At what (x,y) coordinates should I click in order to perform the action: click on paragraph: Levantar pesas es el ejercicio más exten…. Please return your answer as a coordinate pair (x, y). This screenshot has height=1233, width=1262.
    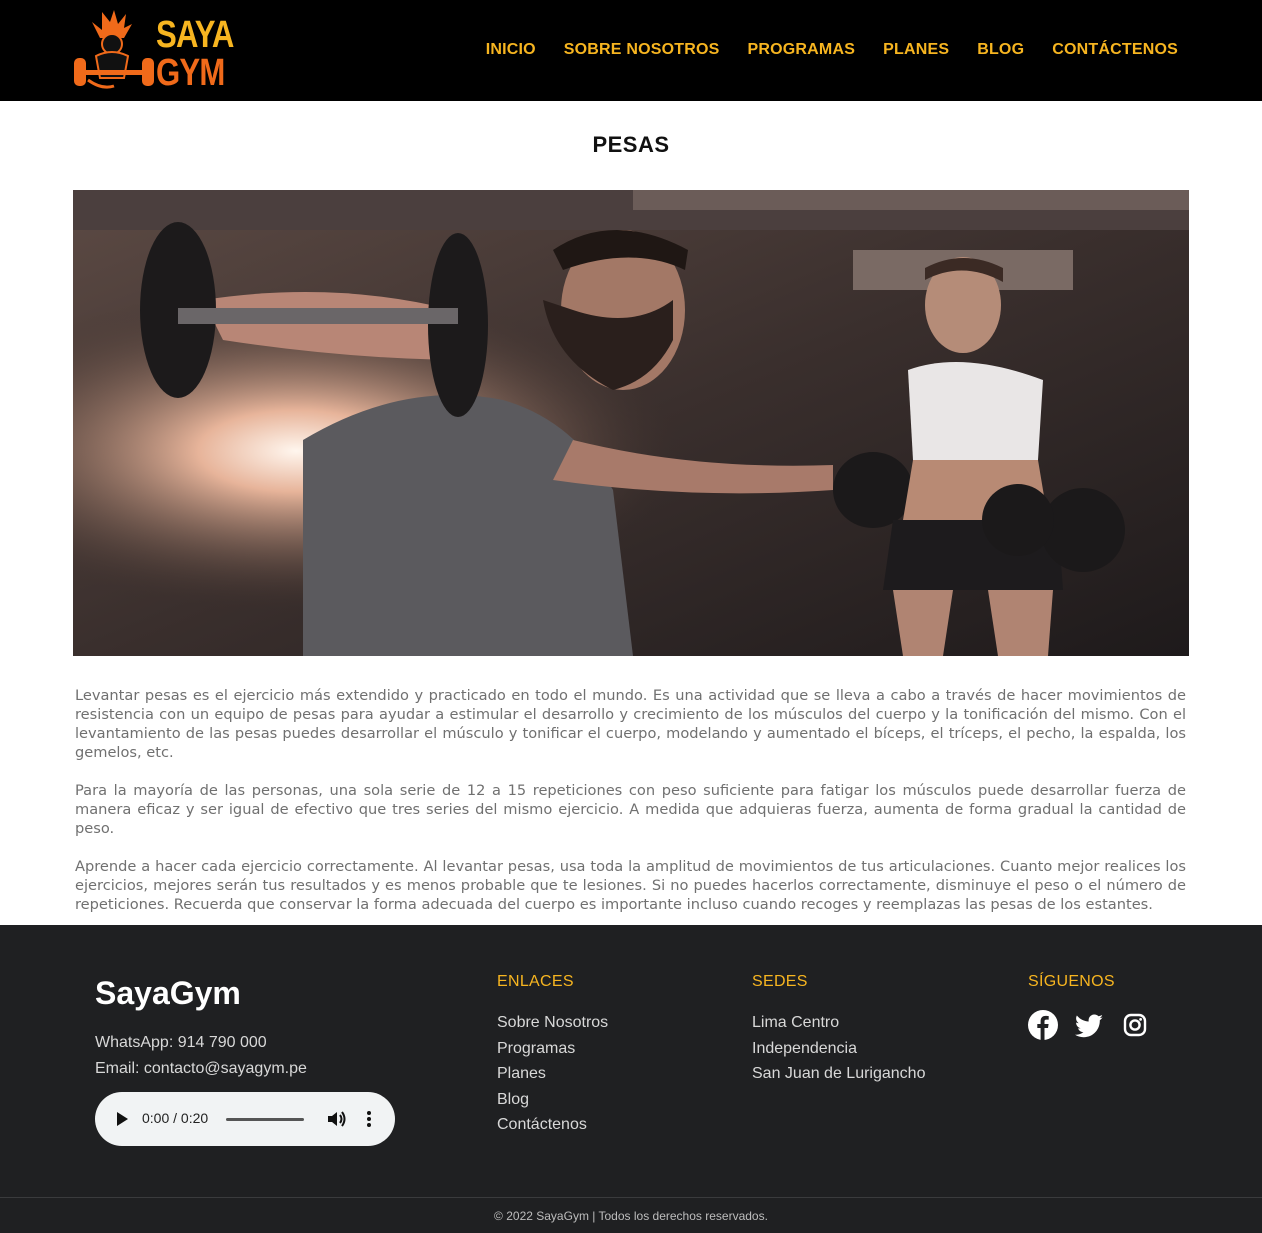
    Looking at the image, I should click on (630, 724).